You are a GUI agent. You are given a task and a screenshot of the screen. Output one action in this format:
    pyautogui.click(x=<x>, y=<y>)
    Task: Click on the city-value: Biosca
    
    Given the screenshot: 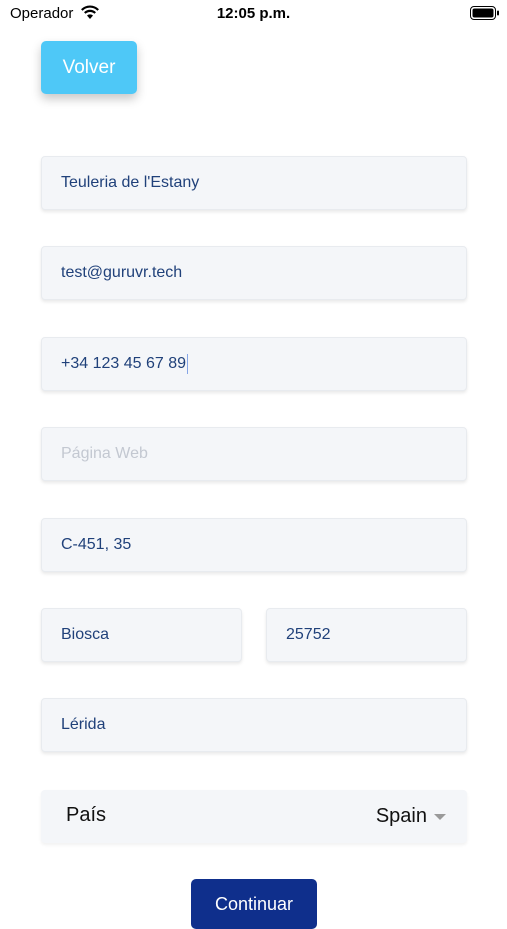 What is the action you would take?
    pyautogui.click(x=85, y=634)
    